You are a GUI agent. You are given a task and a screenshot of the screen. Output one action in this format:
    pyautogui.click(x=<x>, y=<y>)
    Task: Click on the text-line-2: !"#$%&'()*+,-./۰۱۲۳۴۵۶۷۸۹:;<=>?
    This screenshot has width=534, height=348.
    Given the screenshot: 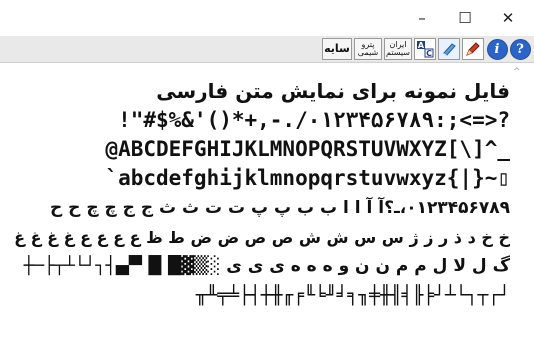 What is the action you would take?
    pyautogui.click(x=314, y=120)
    